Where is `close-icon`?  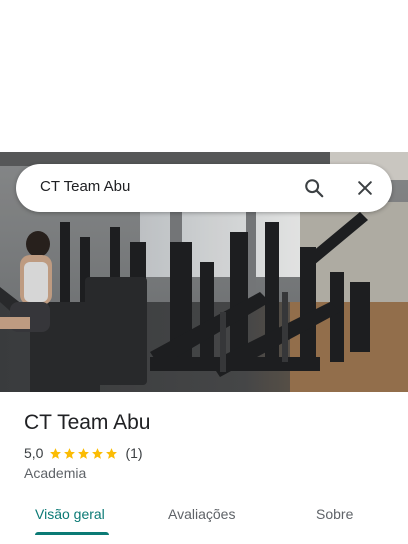
close-icon is located at coordinates (365, 188).